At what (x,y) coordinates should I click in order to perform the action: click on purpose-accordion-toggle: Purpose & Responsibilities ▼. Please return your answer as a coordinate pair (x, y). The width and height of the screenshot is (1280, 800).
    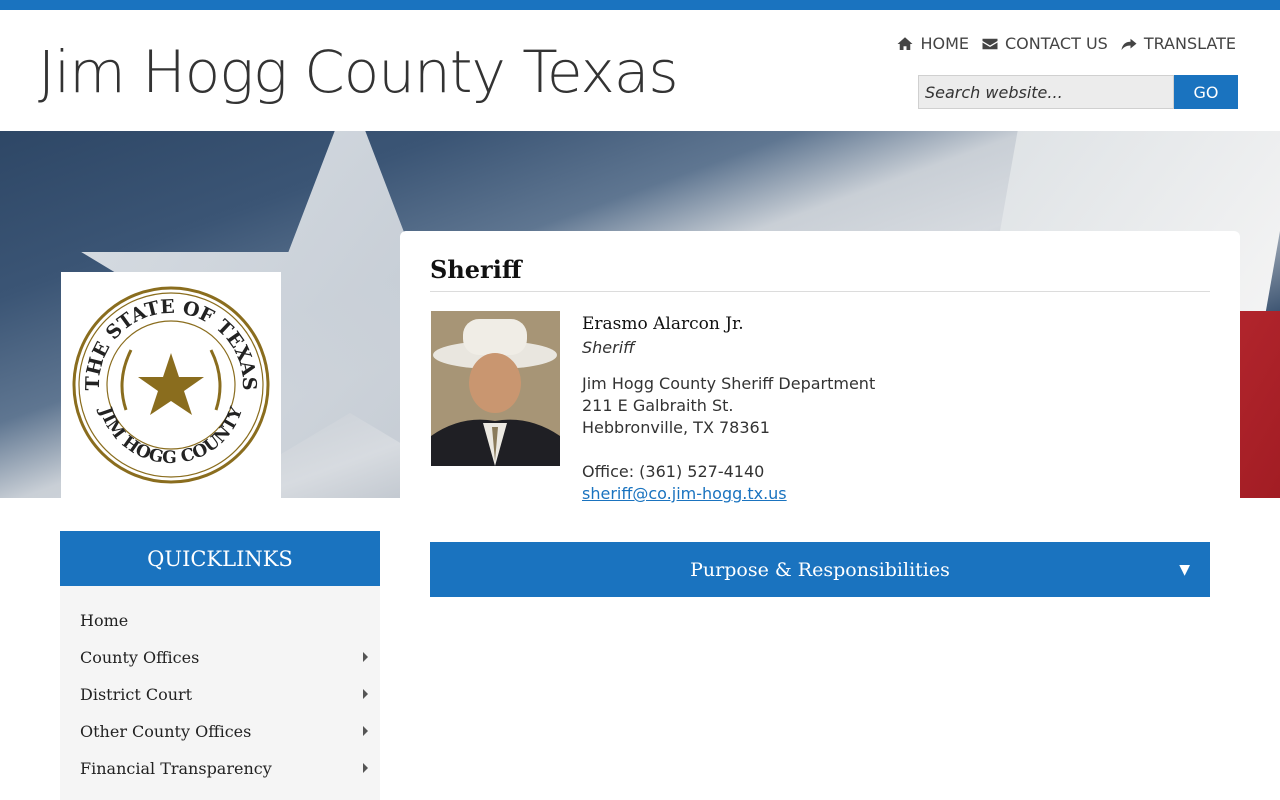
    Looking at the image, I should click on (820, 569).